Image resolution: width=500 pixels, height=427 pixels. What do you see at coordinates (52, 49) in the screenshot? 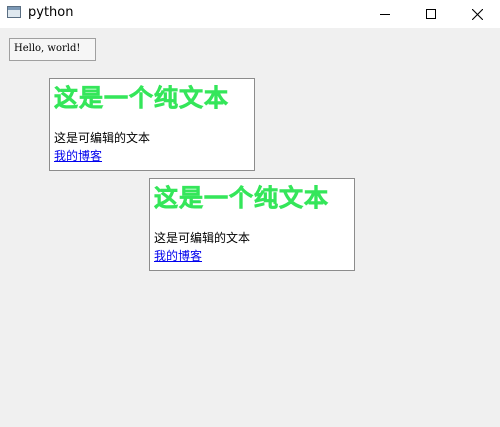
I see `hello-label: Hello, world!` at bounding box center [52, 49].